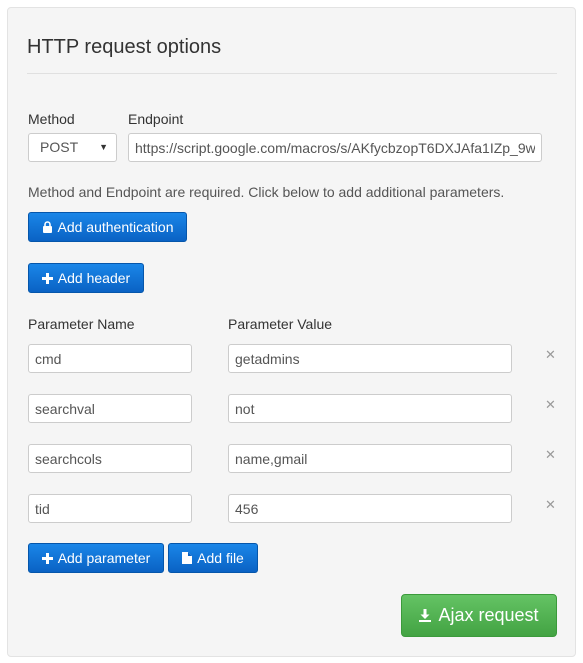  I want to click on endpoint-label: Endpoint, so click(156, 119).